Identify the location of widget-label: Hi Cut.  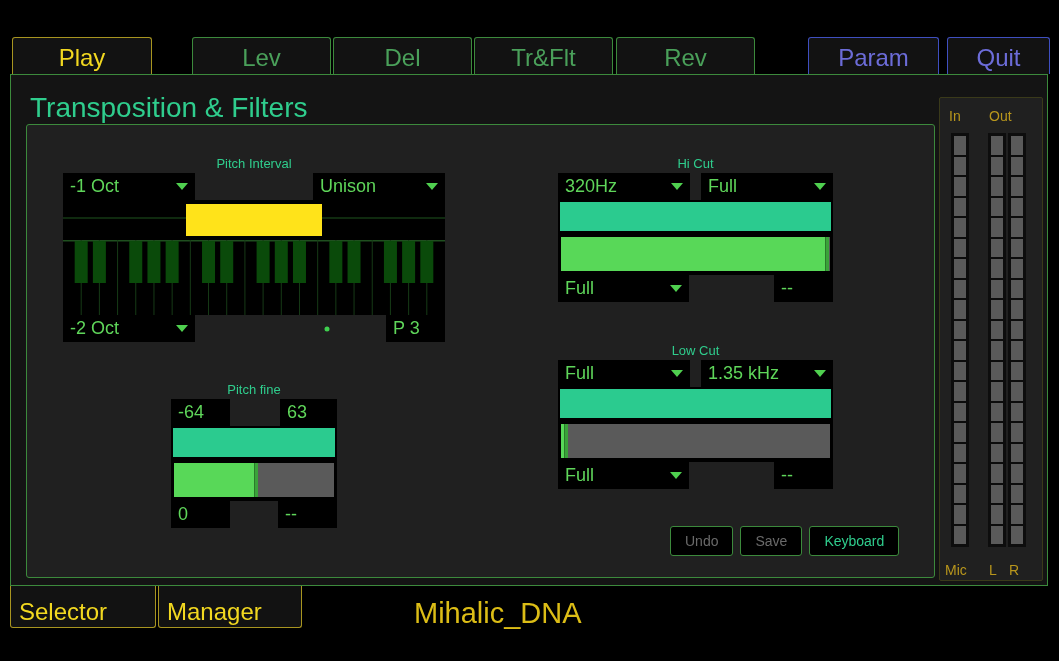
(695, 164).